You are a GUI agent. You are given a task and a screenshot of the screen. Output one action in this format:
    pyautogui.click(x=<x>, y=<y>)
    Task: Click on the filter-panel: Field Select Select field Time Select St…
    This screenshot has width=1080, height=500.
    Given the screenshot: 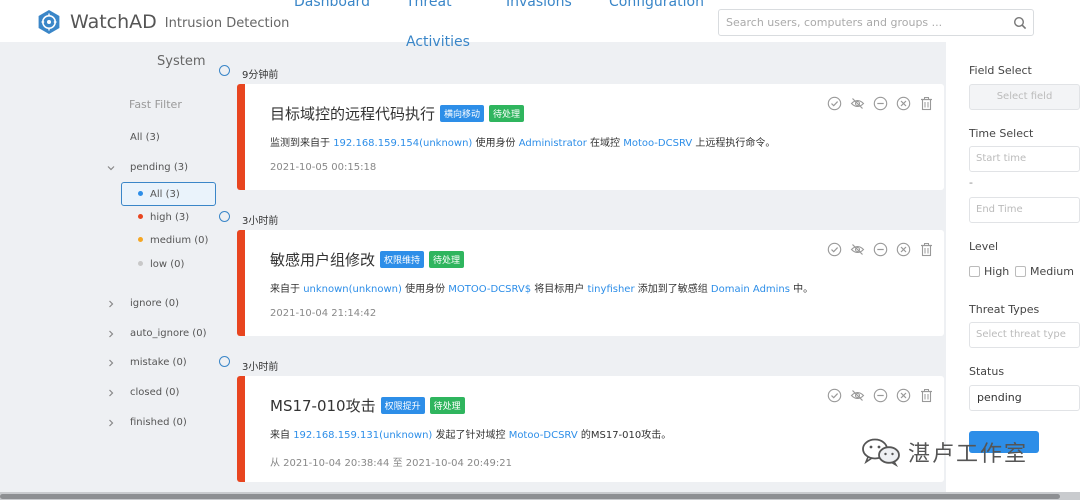 What is the action you would take?
    pyautogui.click(x=1013, y=267)
    